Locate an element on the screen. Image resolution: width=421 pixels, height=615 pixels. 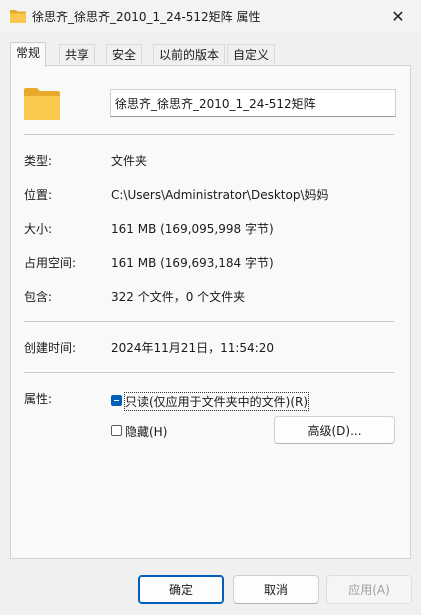
size-on-disk-value: 161 MB (169,693,184 字节) is located at coordinates (192, 263).